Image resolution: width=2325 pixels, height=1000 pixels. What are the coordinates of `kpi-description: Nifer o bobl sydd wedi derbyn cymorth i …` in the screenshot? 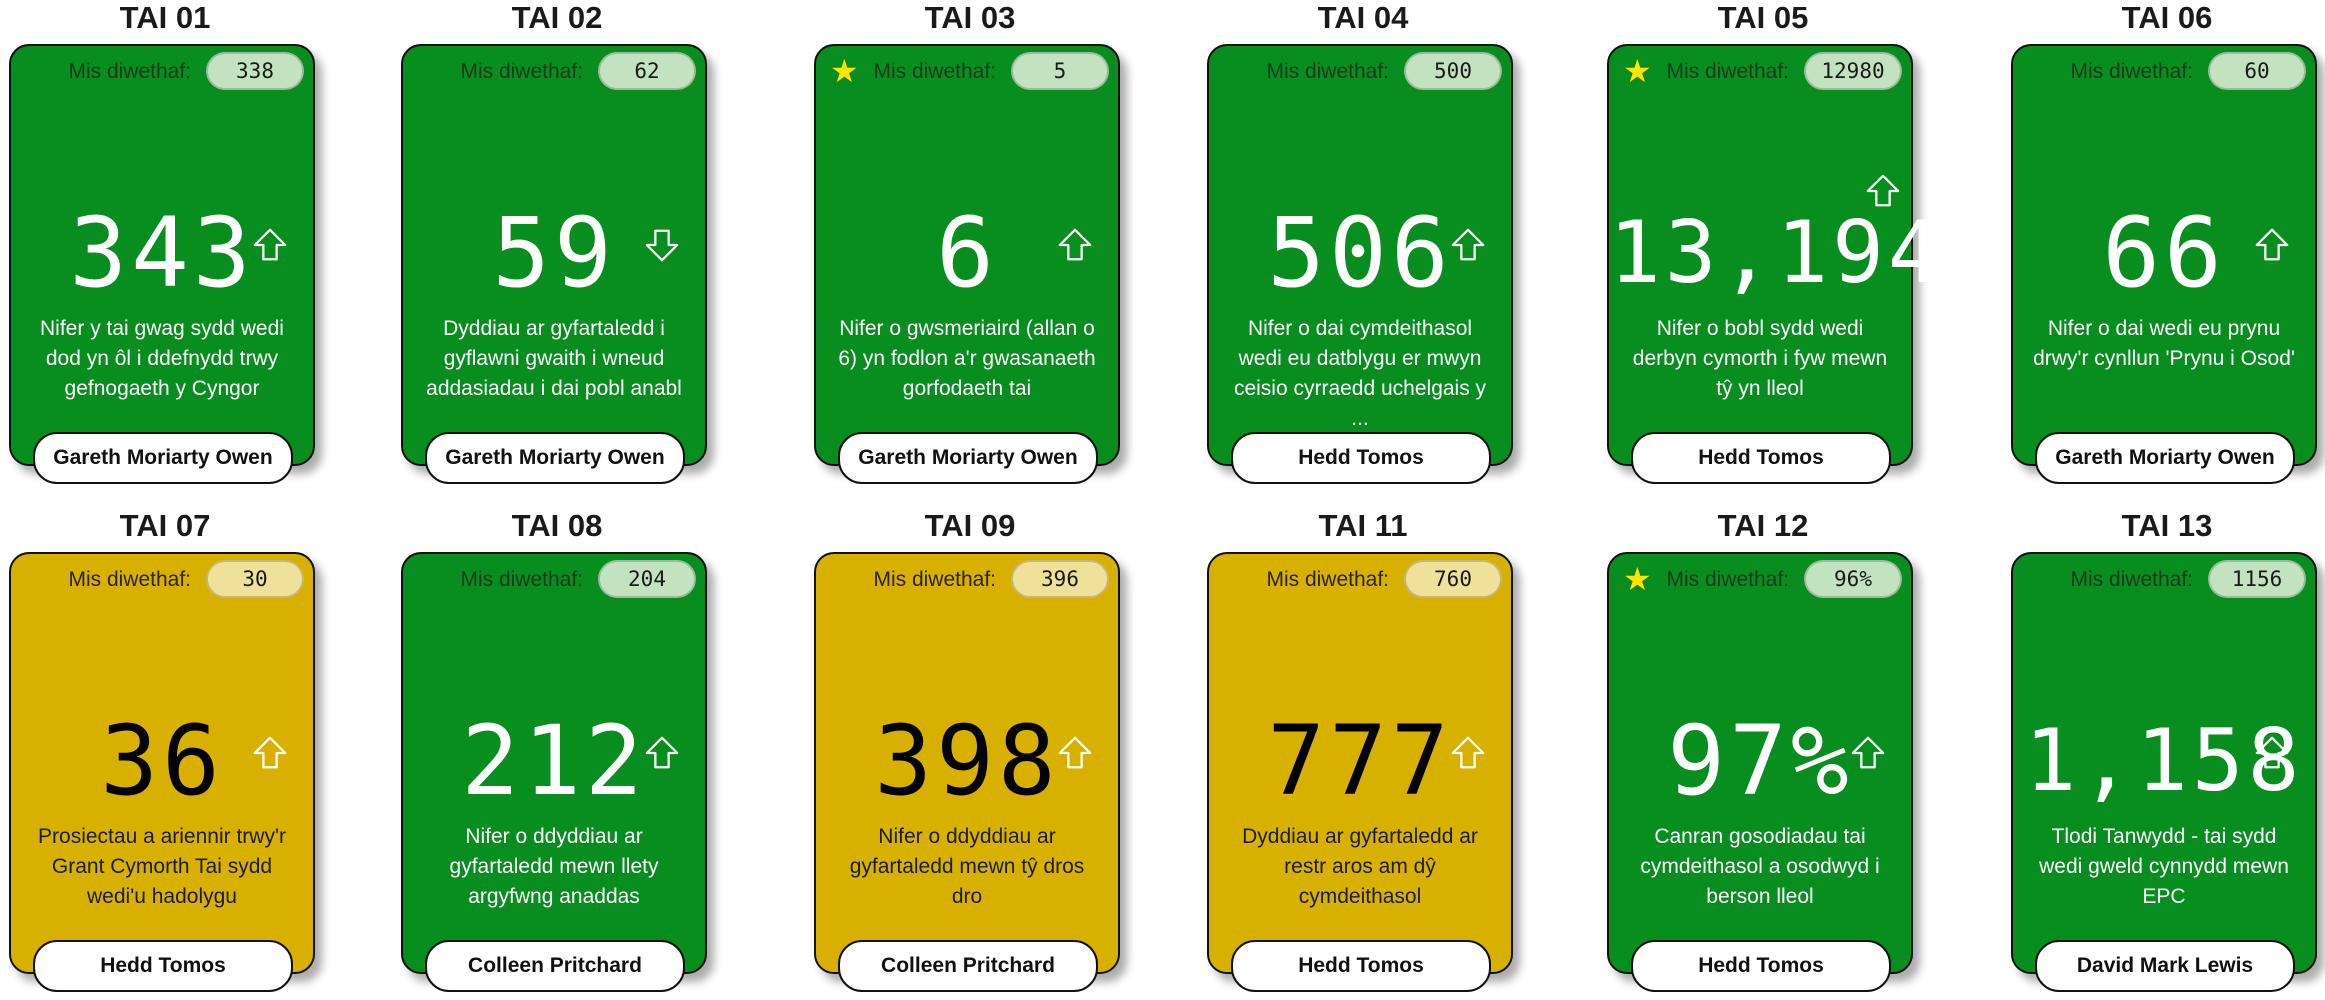 It's located at (1760, 358).